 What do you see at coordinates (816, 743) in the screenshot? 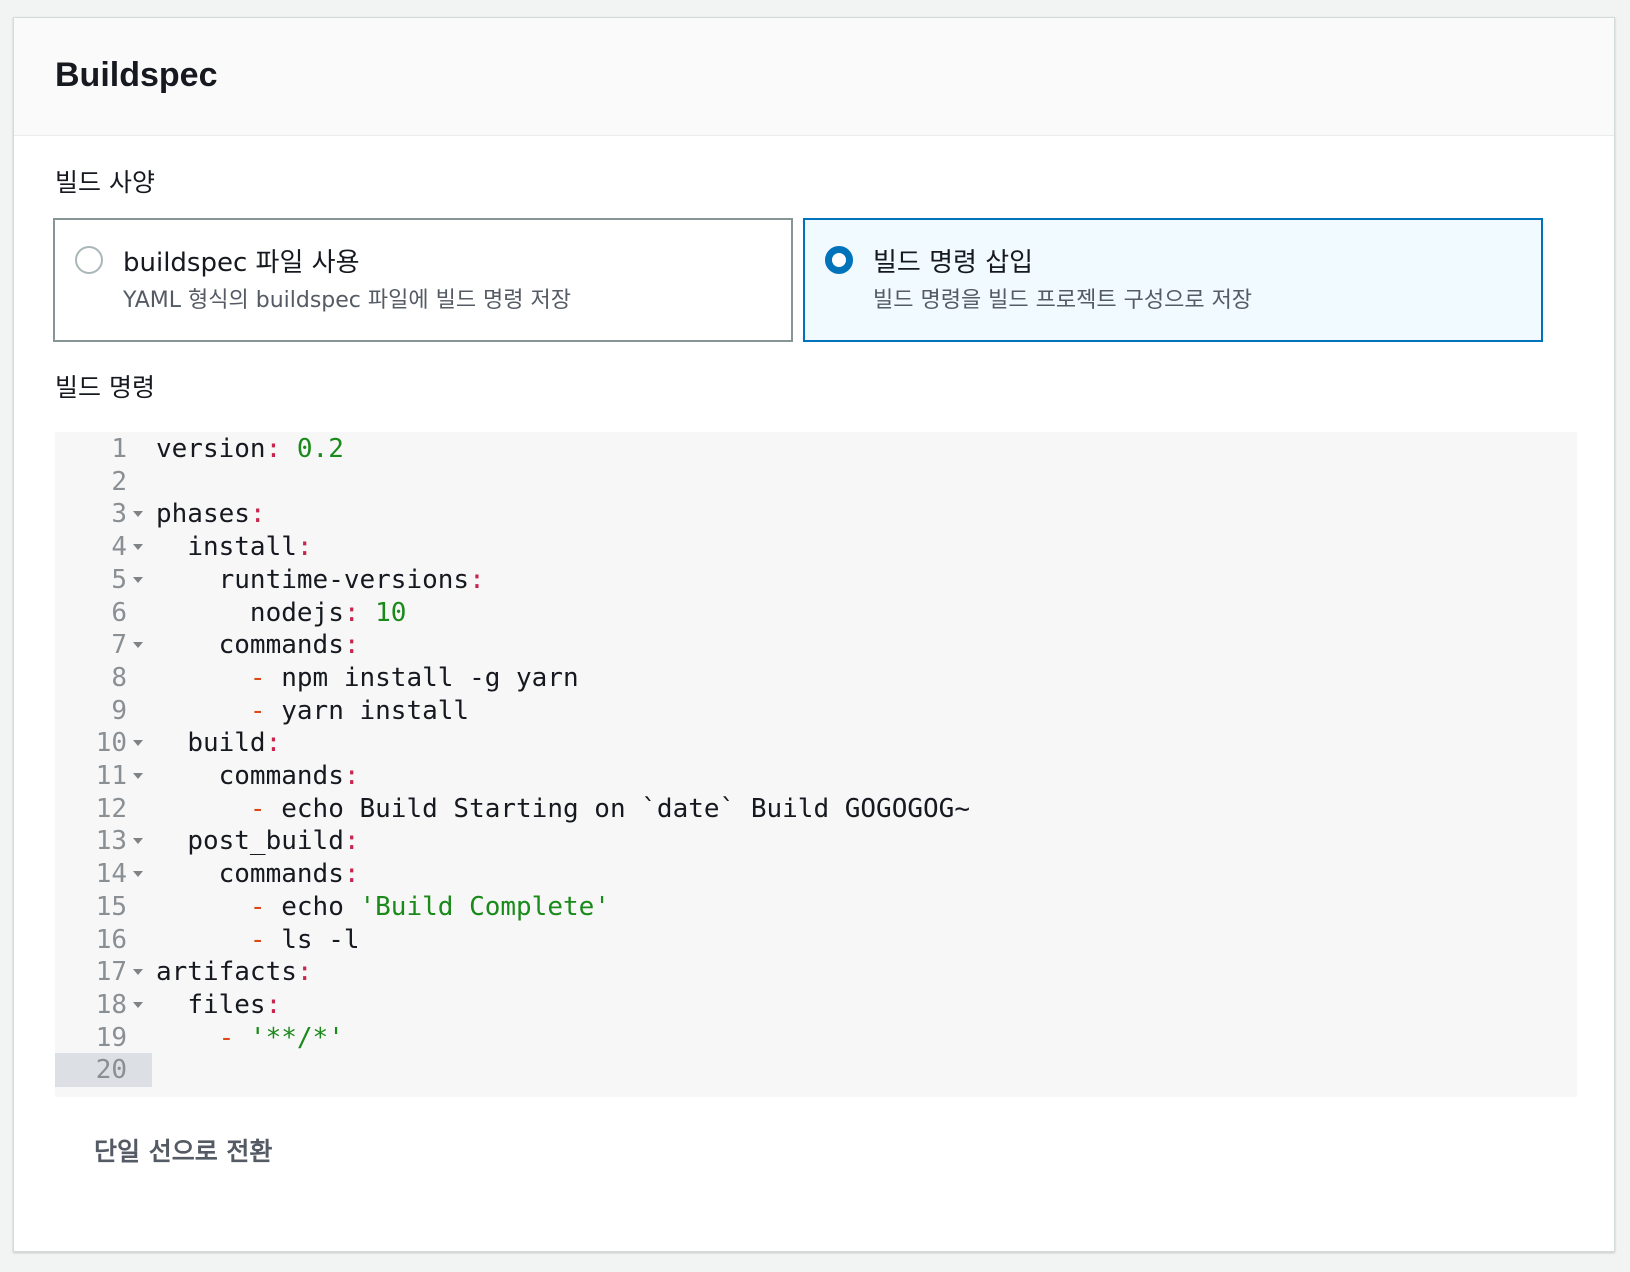
I see `code-line: 10 build:` at bounding box center [816, 743].